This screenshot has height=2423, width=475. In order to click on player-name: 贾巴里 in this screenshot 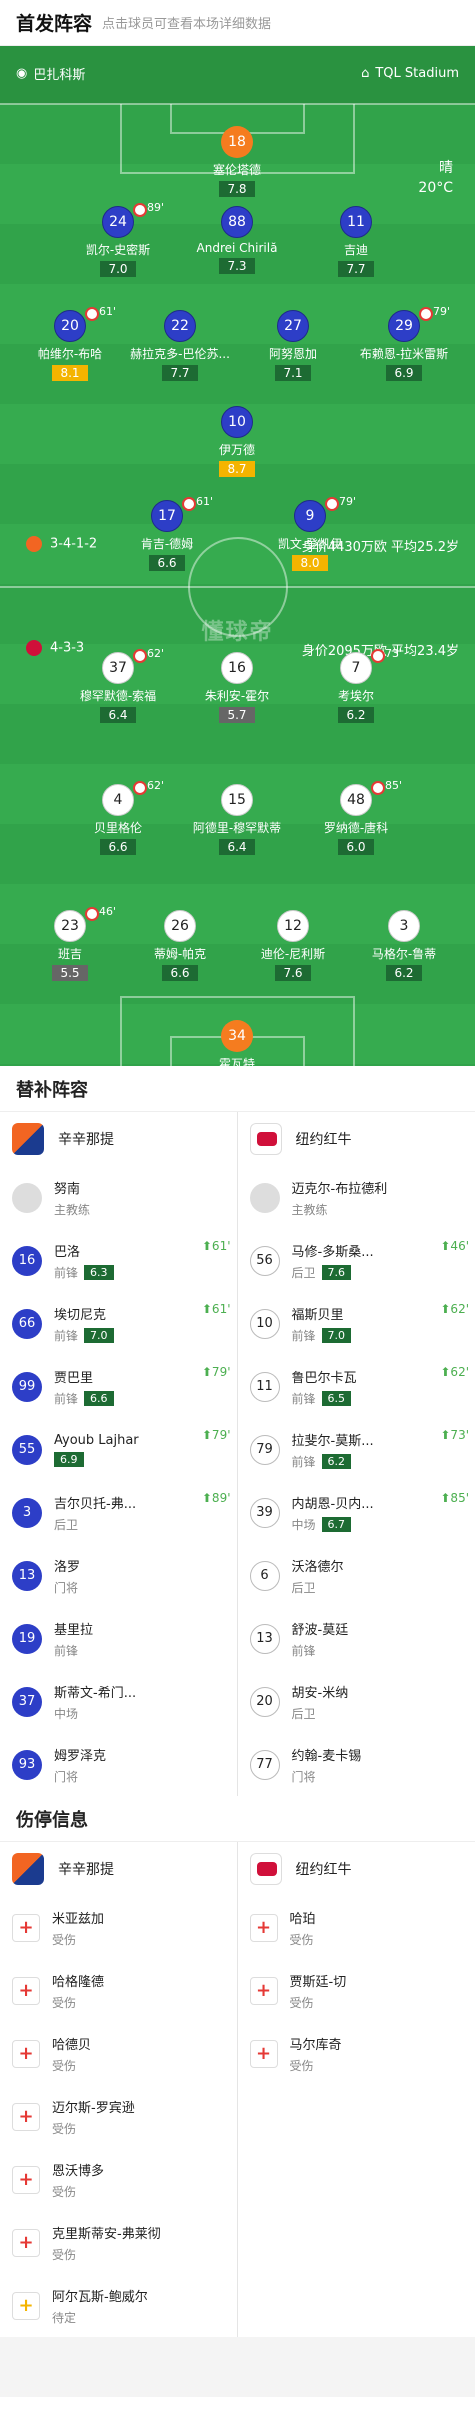, I will do `click(74, 1378)`.